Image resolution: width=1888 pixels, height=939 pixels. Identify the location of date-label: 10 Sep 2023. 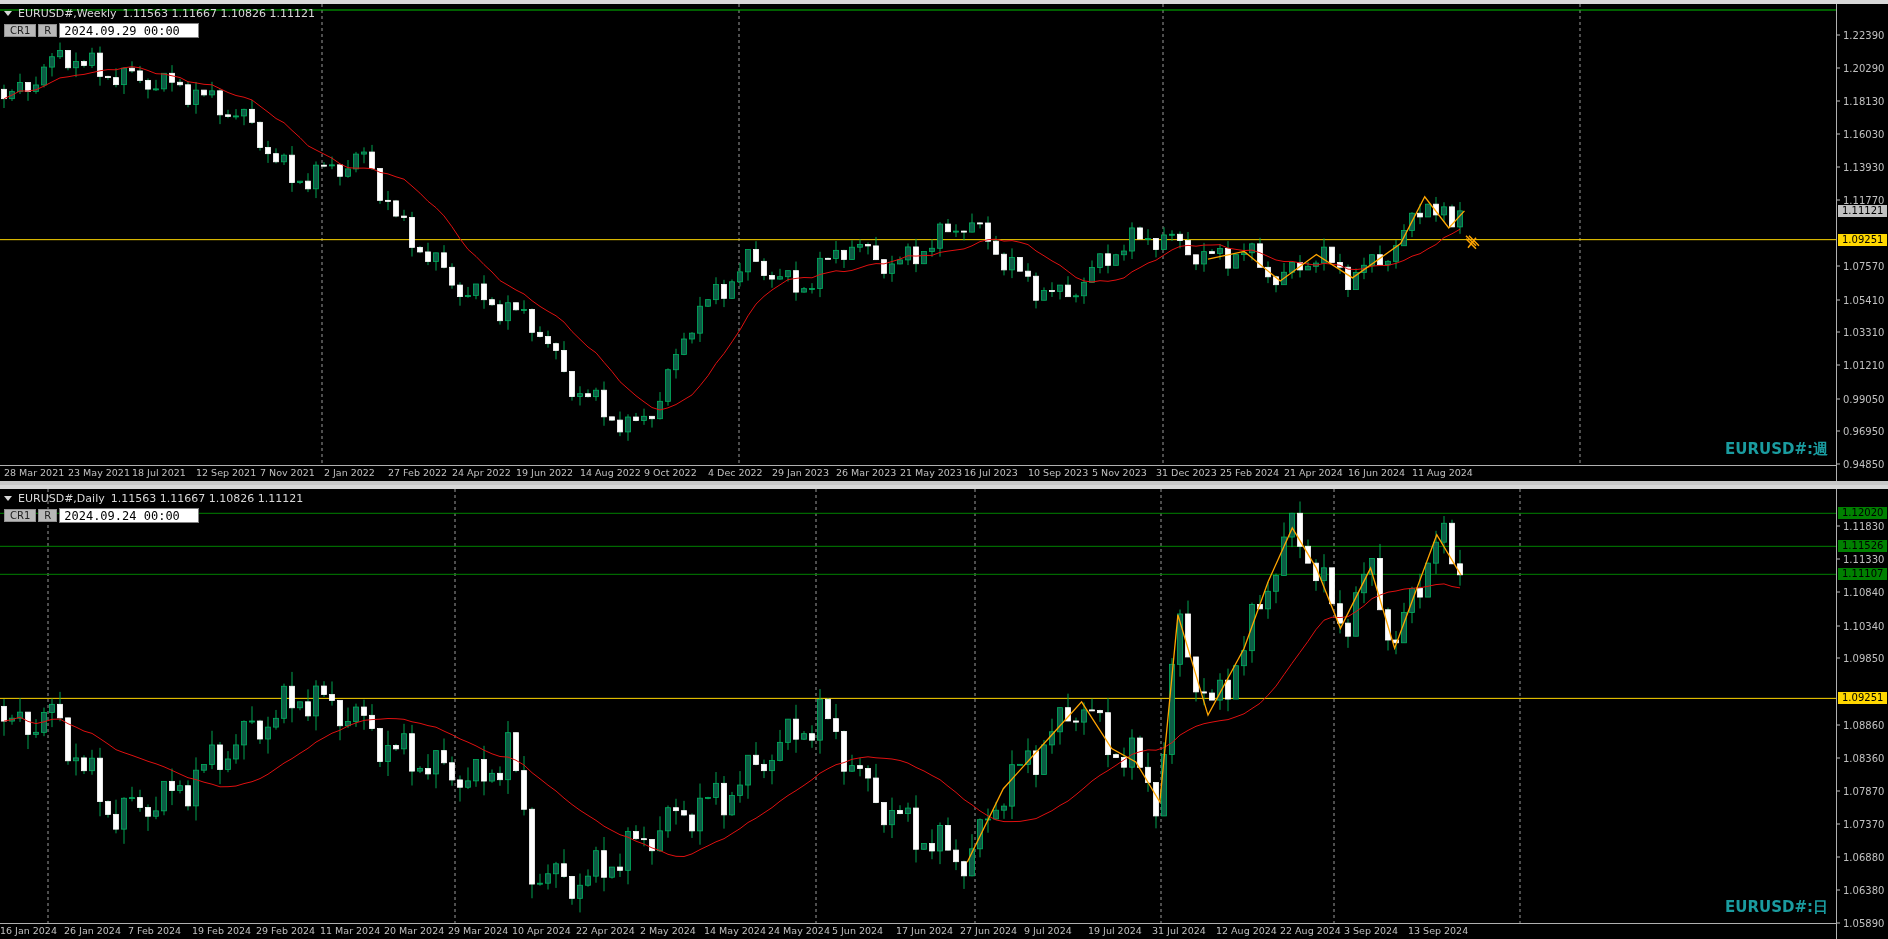
(1058, 472).